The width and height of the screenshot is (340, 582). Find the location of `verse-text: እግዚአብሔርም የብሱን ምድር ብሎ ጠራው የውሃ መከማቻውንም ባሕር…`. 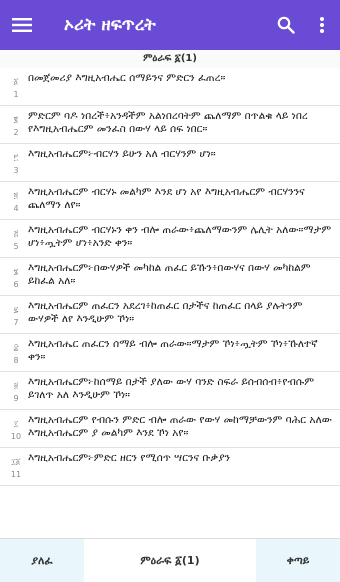

verse-text: እግዚአብሔርም የብሱን ምድር ብሎ ጠራው የውሃ መከማቻውንም ባሕር… is located at coordinates (180, 426).